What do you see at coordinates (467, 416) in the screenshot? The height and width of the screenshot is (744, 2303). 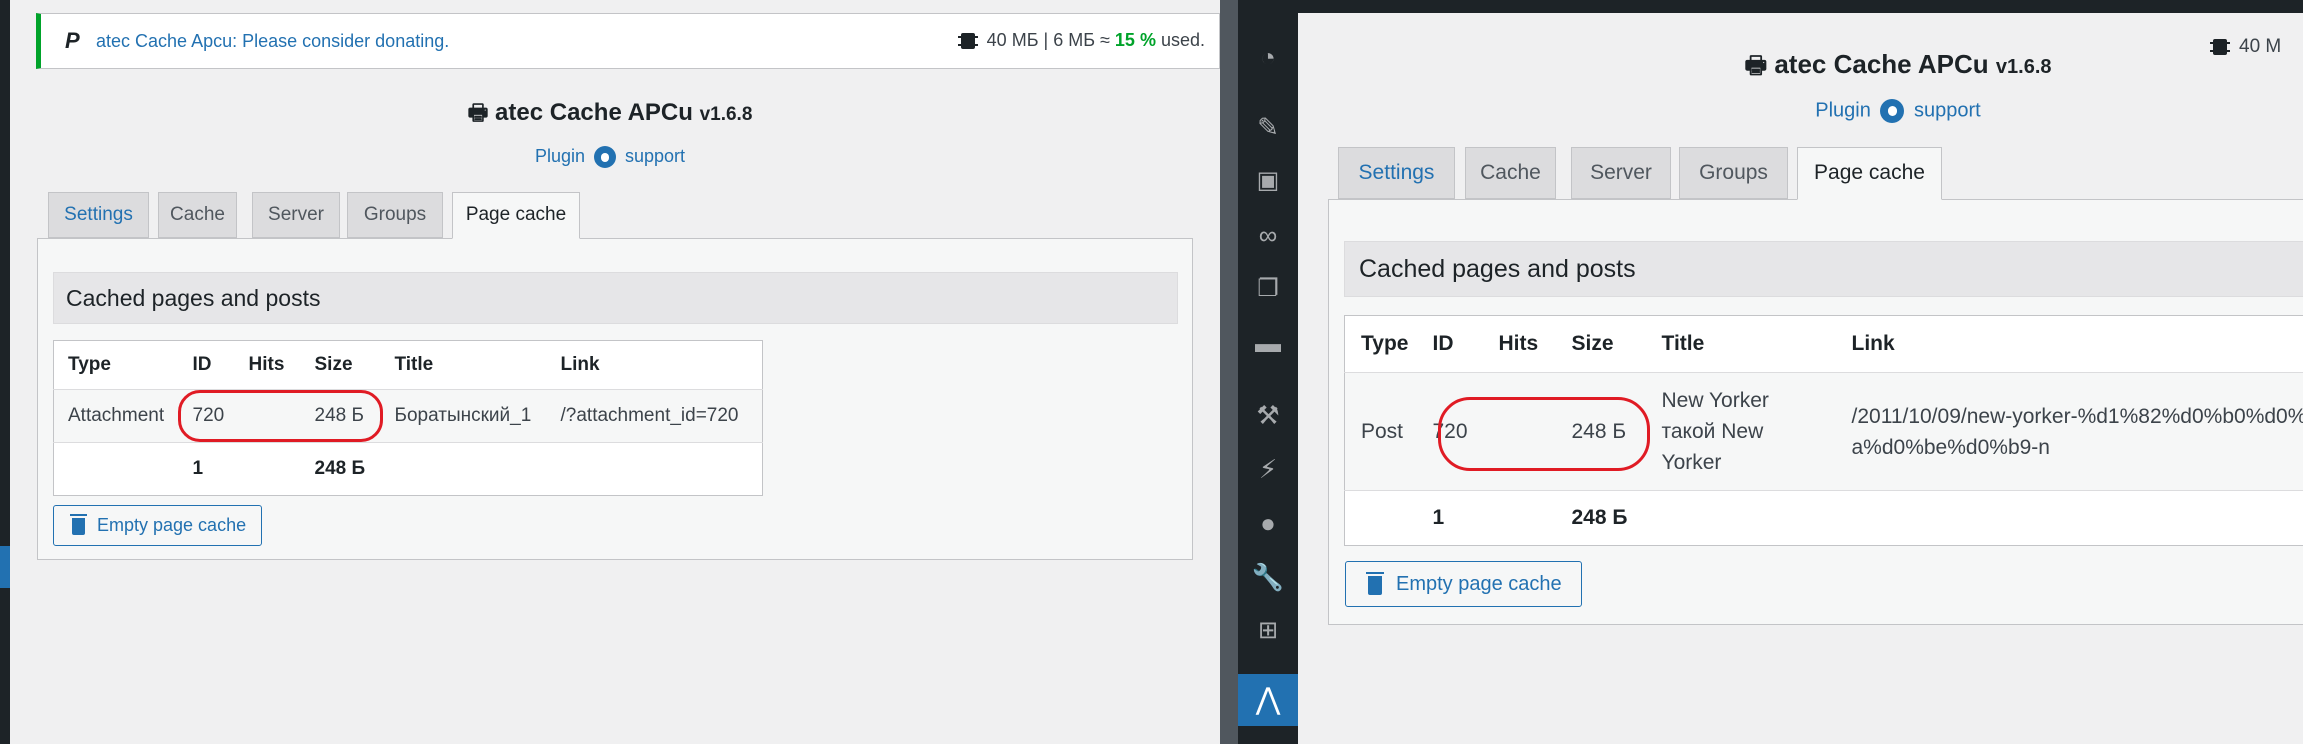 I see `cell-title: Боратынский_1` at bounding box center [467, 416].